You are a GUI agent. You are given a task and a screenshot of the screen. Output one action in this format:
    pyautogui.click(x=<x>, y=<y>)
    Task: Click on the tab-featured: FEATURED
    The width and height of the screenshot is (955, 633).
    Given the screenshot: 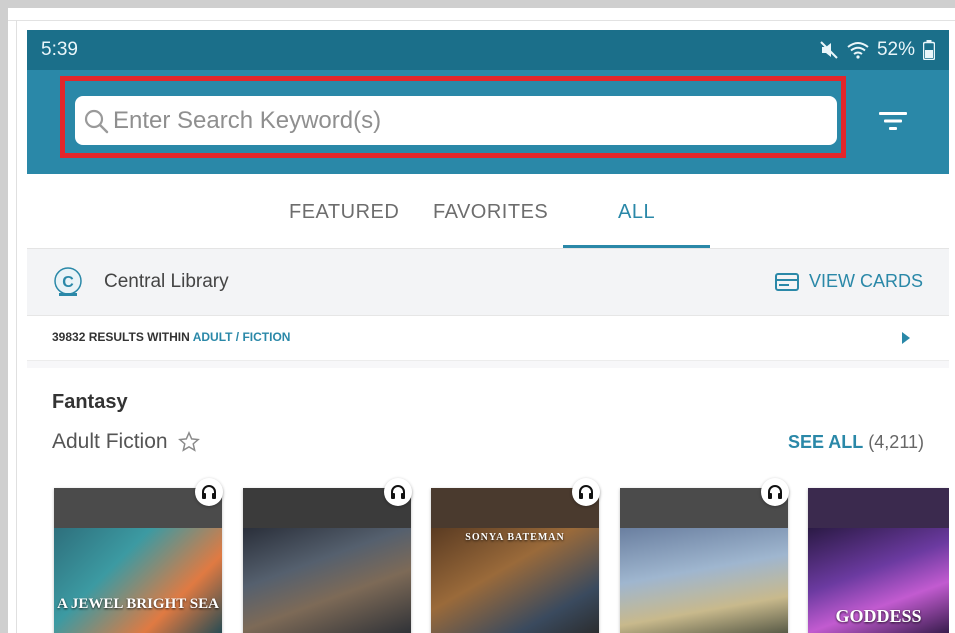 What is the action you would take?
    pyautogui.click(x=344, y=212)
    